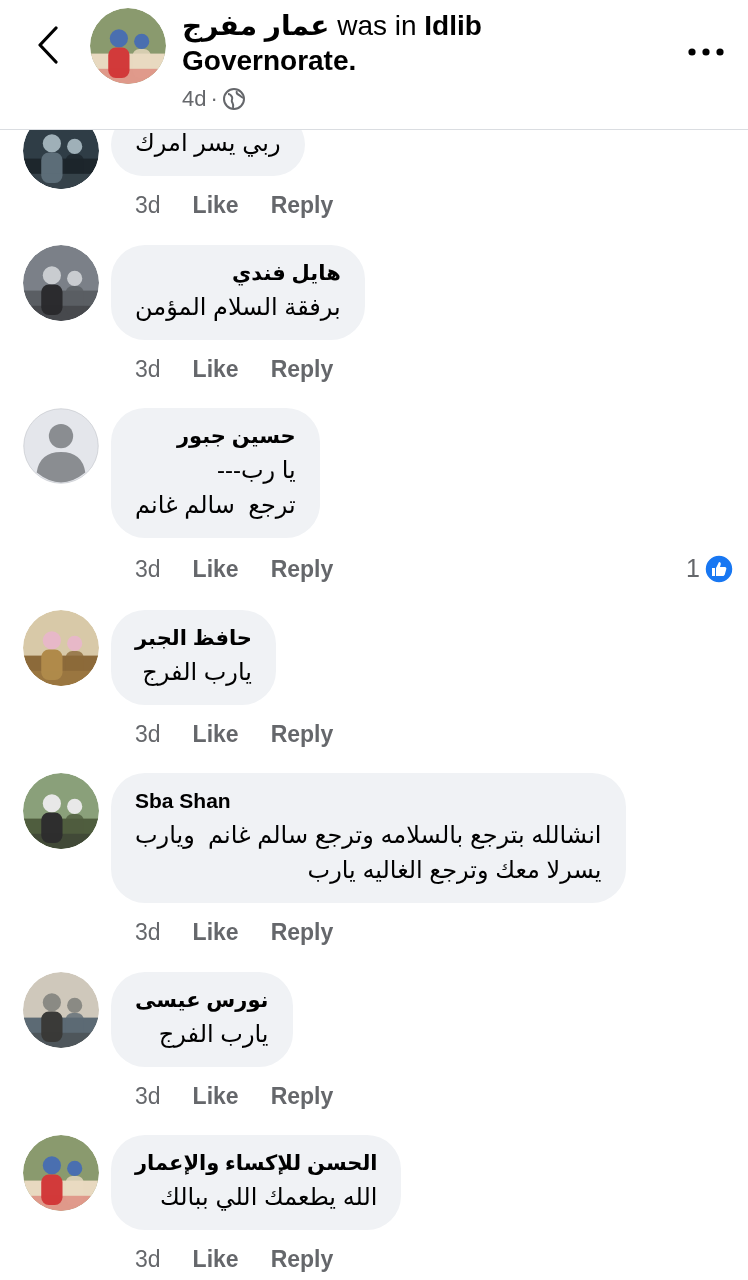 The height and width of the screenshot is (1280, 748). I want to click on comment-text: ترجع سالم غانم, so click(215, 505).